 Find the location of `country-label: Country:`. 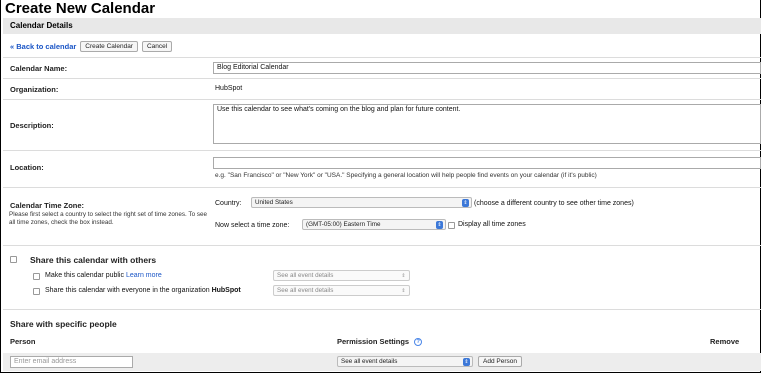

country-label: Country: is located at coordinates (228, 203).